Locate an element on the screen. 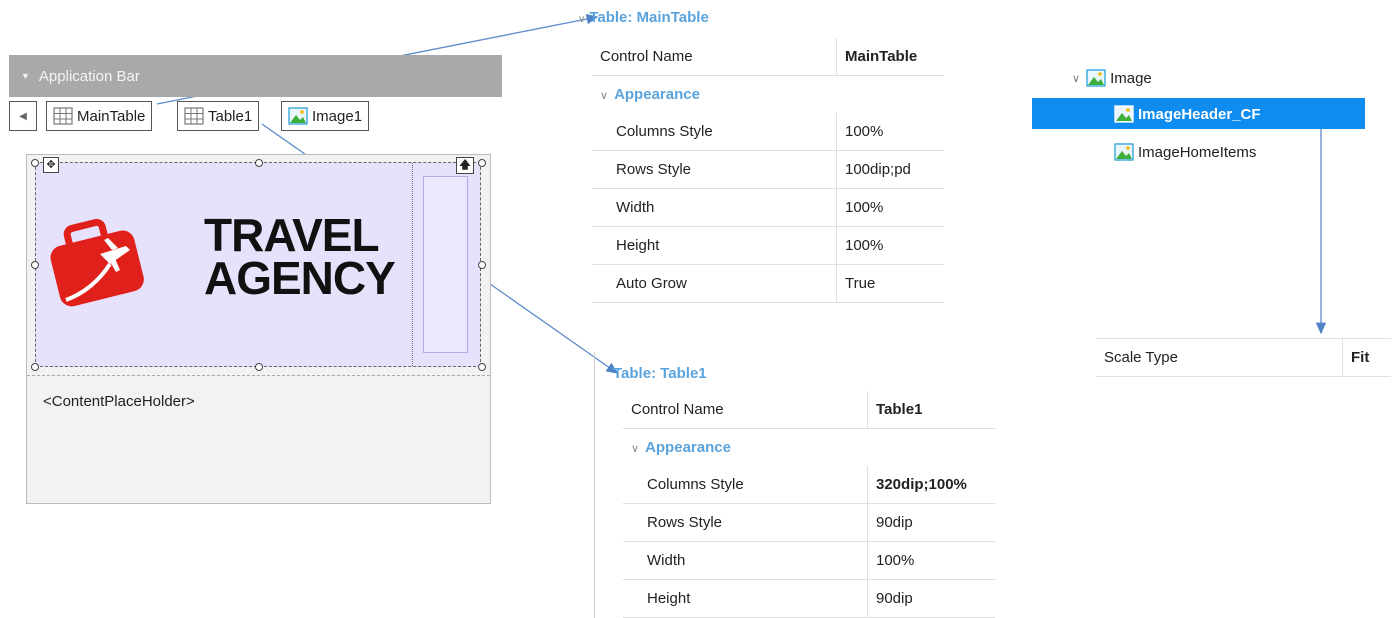 This screenshot has height=618, width=1395. tree-label: Image is located at coordinates (1131, 78).